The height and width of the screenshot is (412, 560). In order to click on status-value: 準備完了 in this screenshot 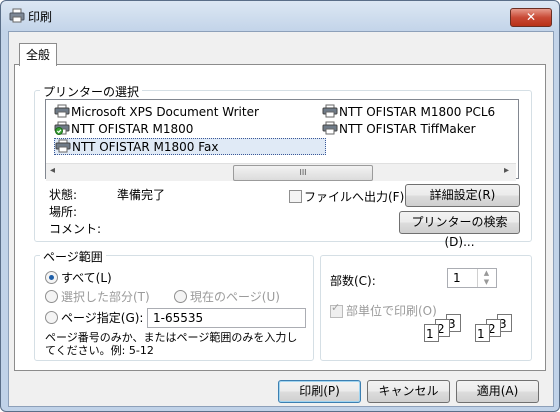, I will do `click(141, 195)`.